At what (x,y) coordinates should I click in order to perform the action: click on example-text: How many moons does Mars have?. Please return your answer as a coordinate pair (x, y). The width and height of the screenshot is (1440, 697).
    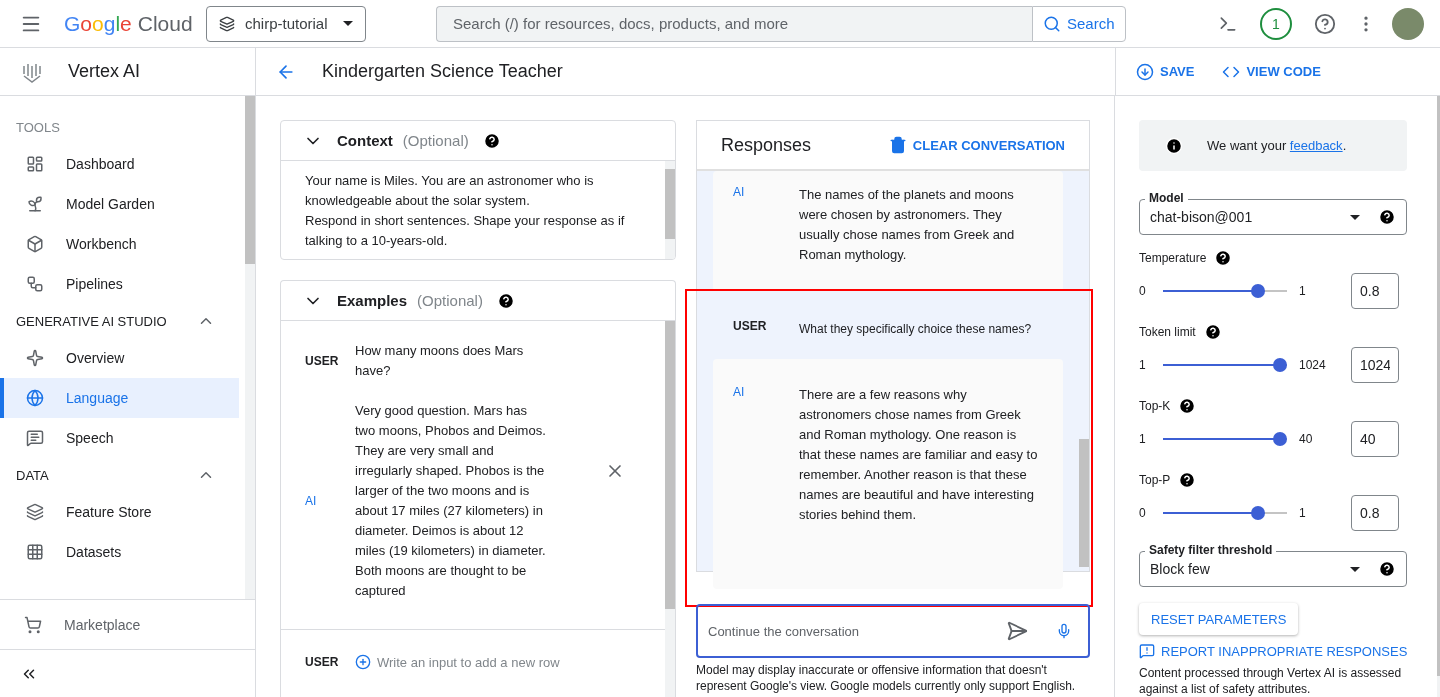
    Looking at the image, I should click on (451, 361).